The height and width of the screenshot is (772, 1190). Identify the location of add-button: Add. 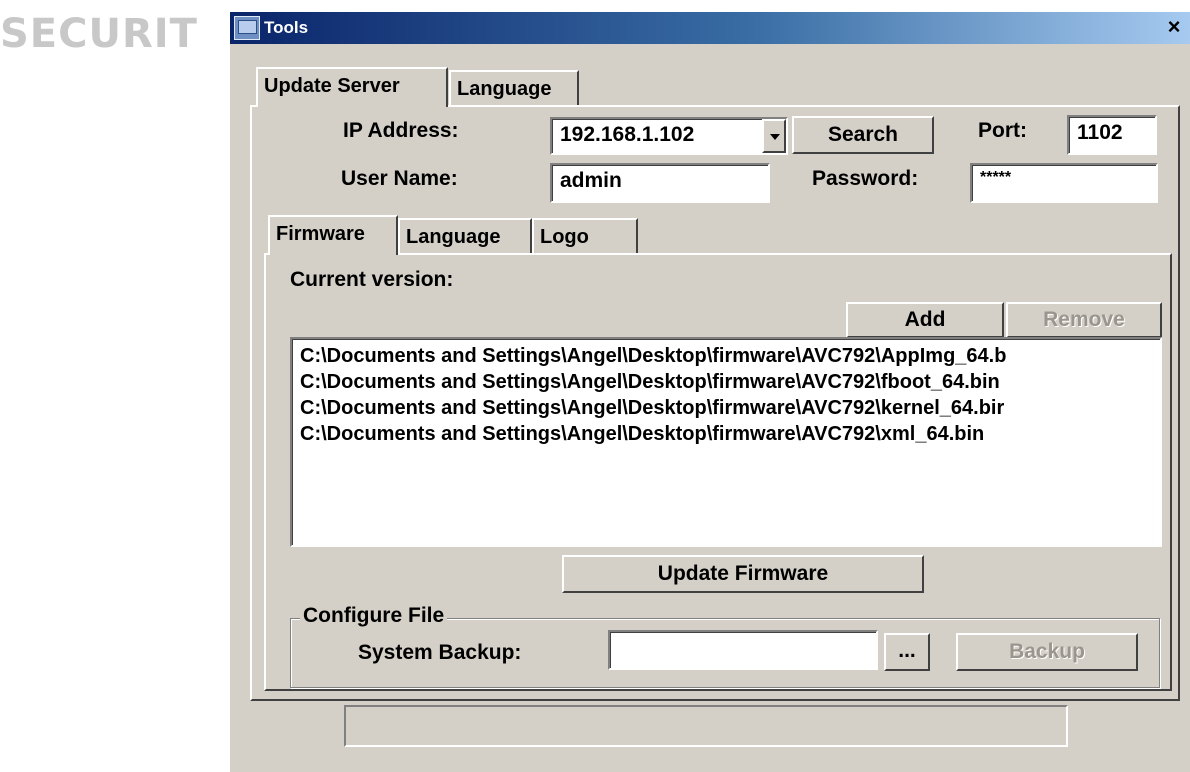
(925, 320).